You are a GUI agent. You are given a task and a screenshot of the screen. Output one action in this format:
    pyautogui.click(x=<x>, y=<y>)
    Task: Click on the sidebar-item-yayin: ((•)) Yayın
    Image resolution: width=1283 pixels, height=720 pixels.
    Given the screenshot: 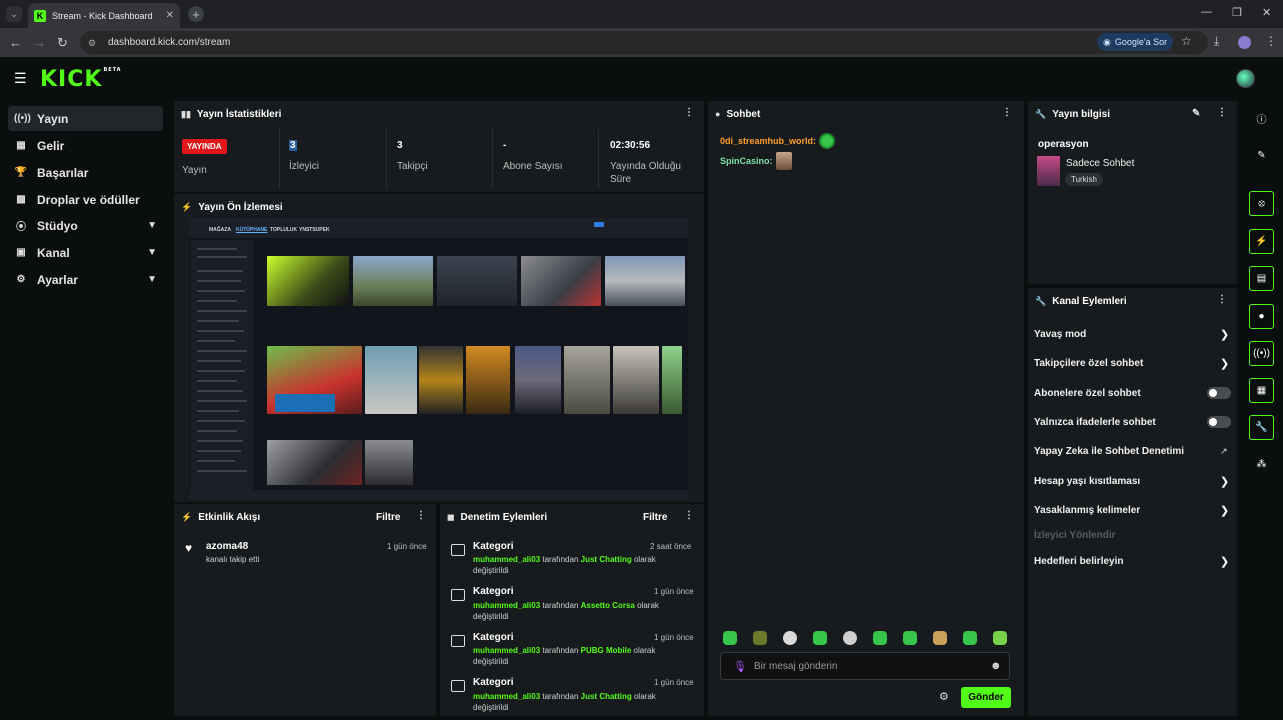 What is the action you would take?
    pyautogui.click(x=85, y=118)
    